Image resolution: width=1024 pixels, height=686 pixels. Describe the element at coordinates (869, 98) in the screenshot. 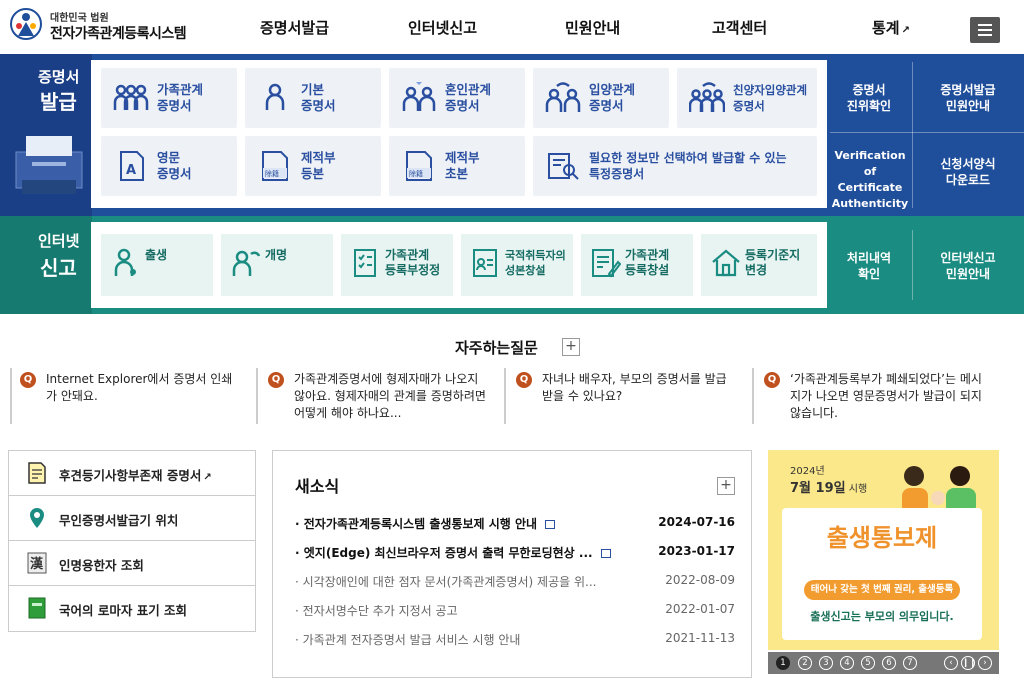

I see `cert-verify-link: 증명서 진위확인` at that location.